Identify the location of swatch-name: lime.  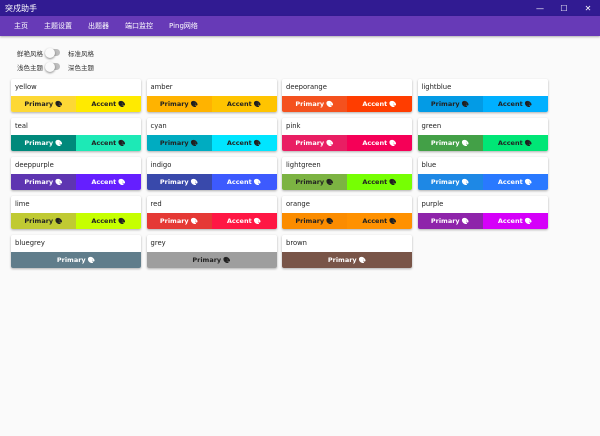
(22, 204).